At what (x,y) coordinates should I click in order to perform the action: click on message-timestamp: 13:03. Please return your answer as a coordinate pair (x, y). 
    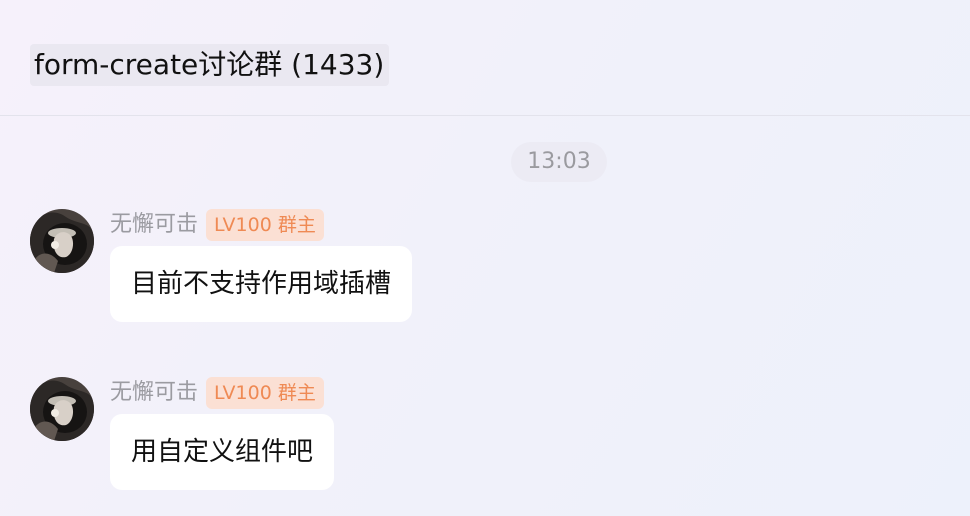
    Looking at the image, I should click on (559, 162).